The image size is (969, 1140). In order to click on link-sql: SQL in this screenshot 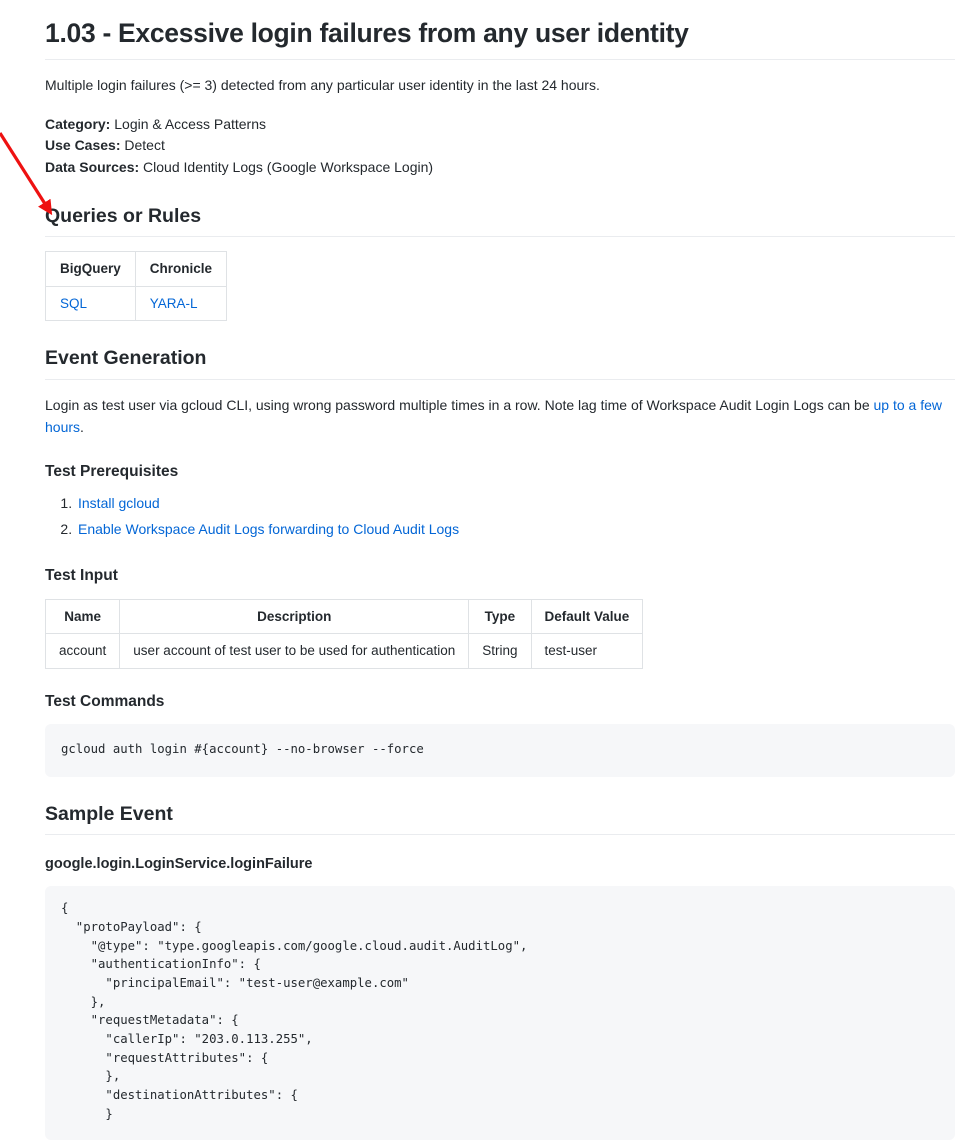, I will do `click(73, 303)`.